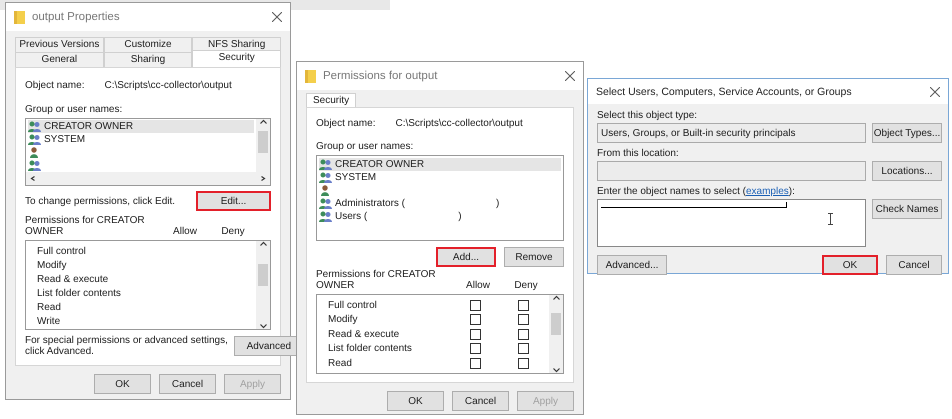 The height and width of the screenshot is (419, 952). Describe the element at coordinates (914, 265) in the screenshot. I see `cancel-button: Cancel` at that location.